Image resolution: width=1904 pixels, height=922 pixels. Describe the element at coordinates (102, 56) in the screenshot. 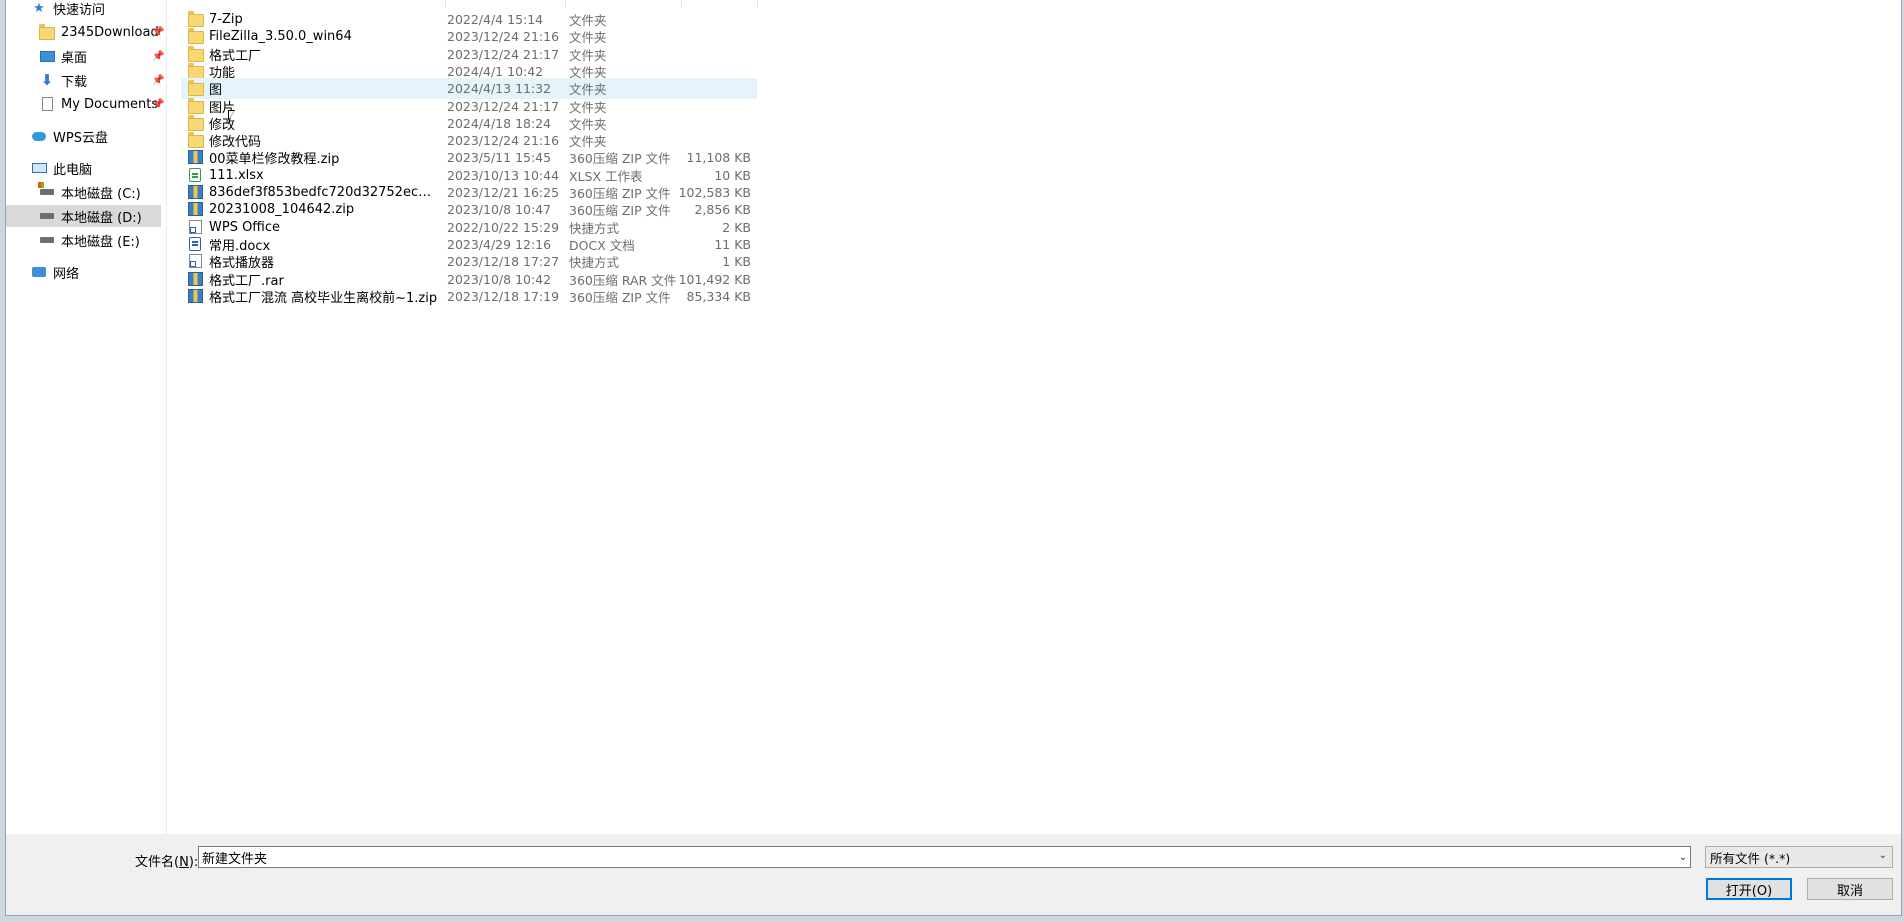

I see `nav-desktop: 桌面 📌` at that location.